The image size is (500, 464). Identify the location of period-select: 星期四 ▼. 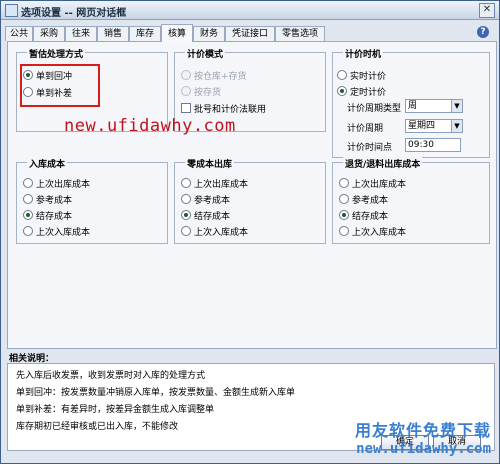
(434, 126).